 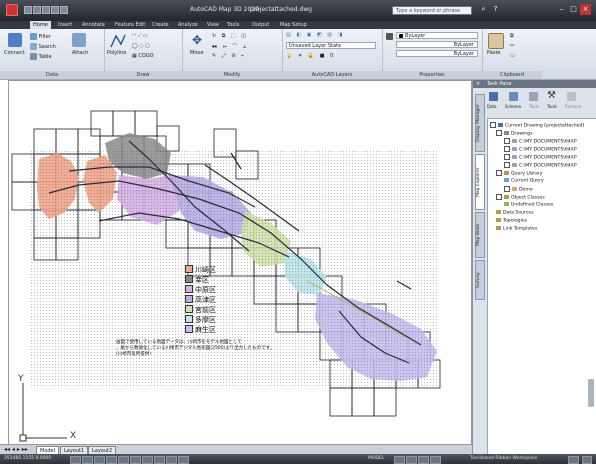 What do you see at coordinates (197, 40) in the screenshot?
I see `move-icon: ✥` at bounding box center [197, 40].